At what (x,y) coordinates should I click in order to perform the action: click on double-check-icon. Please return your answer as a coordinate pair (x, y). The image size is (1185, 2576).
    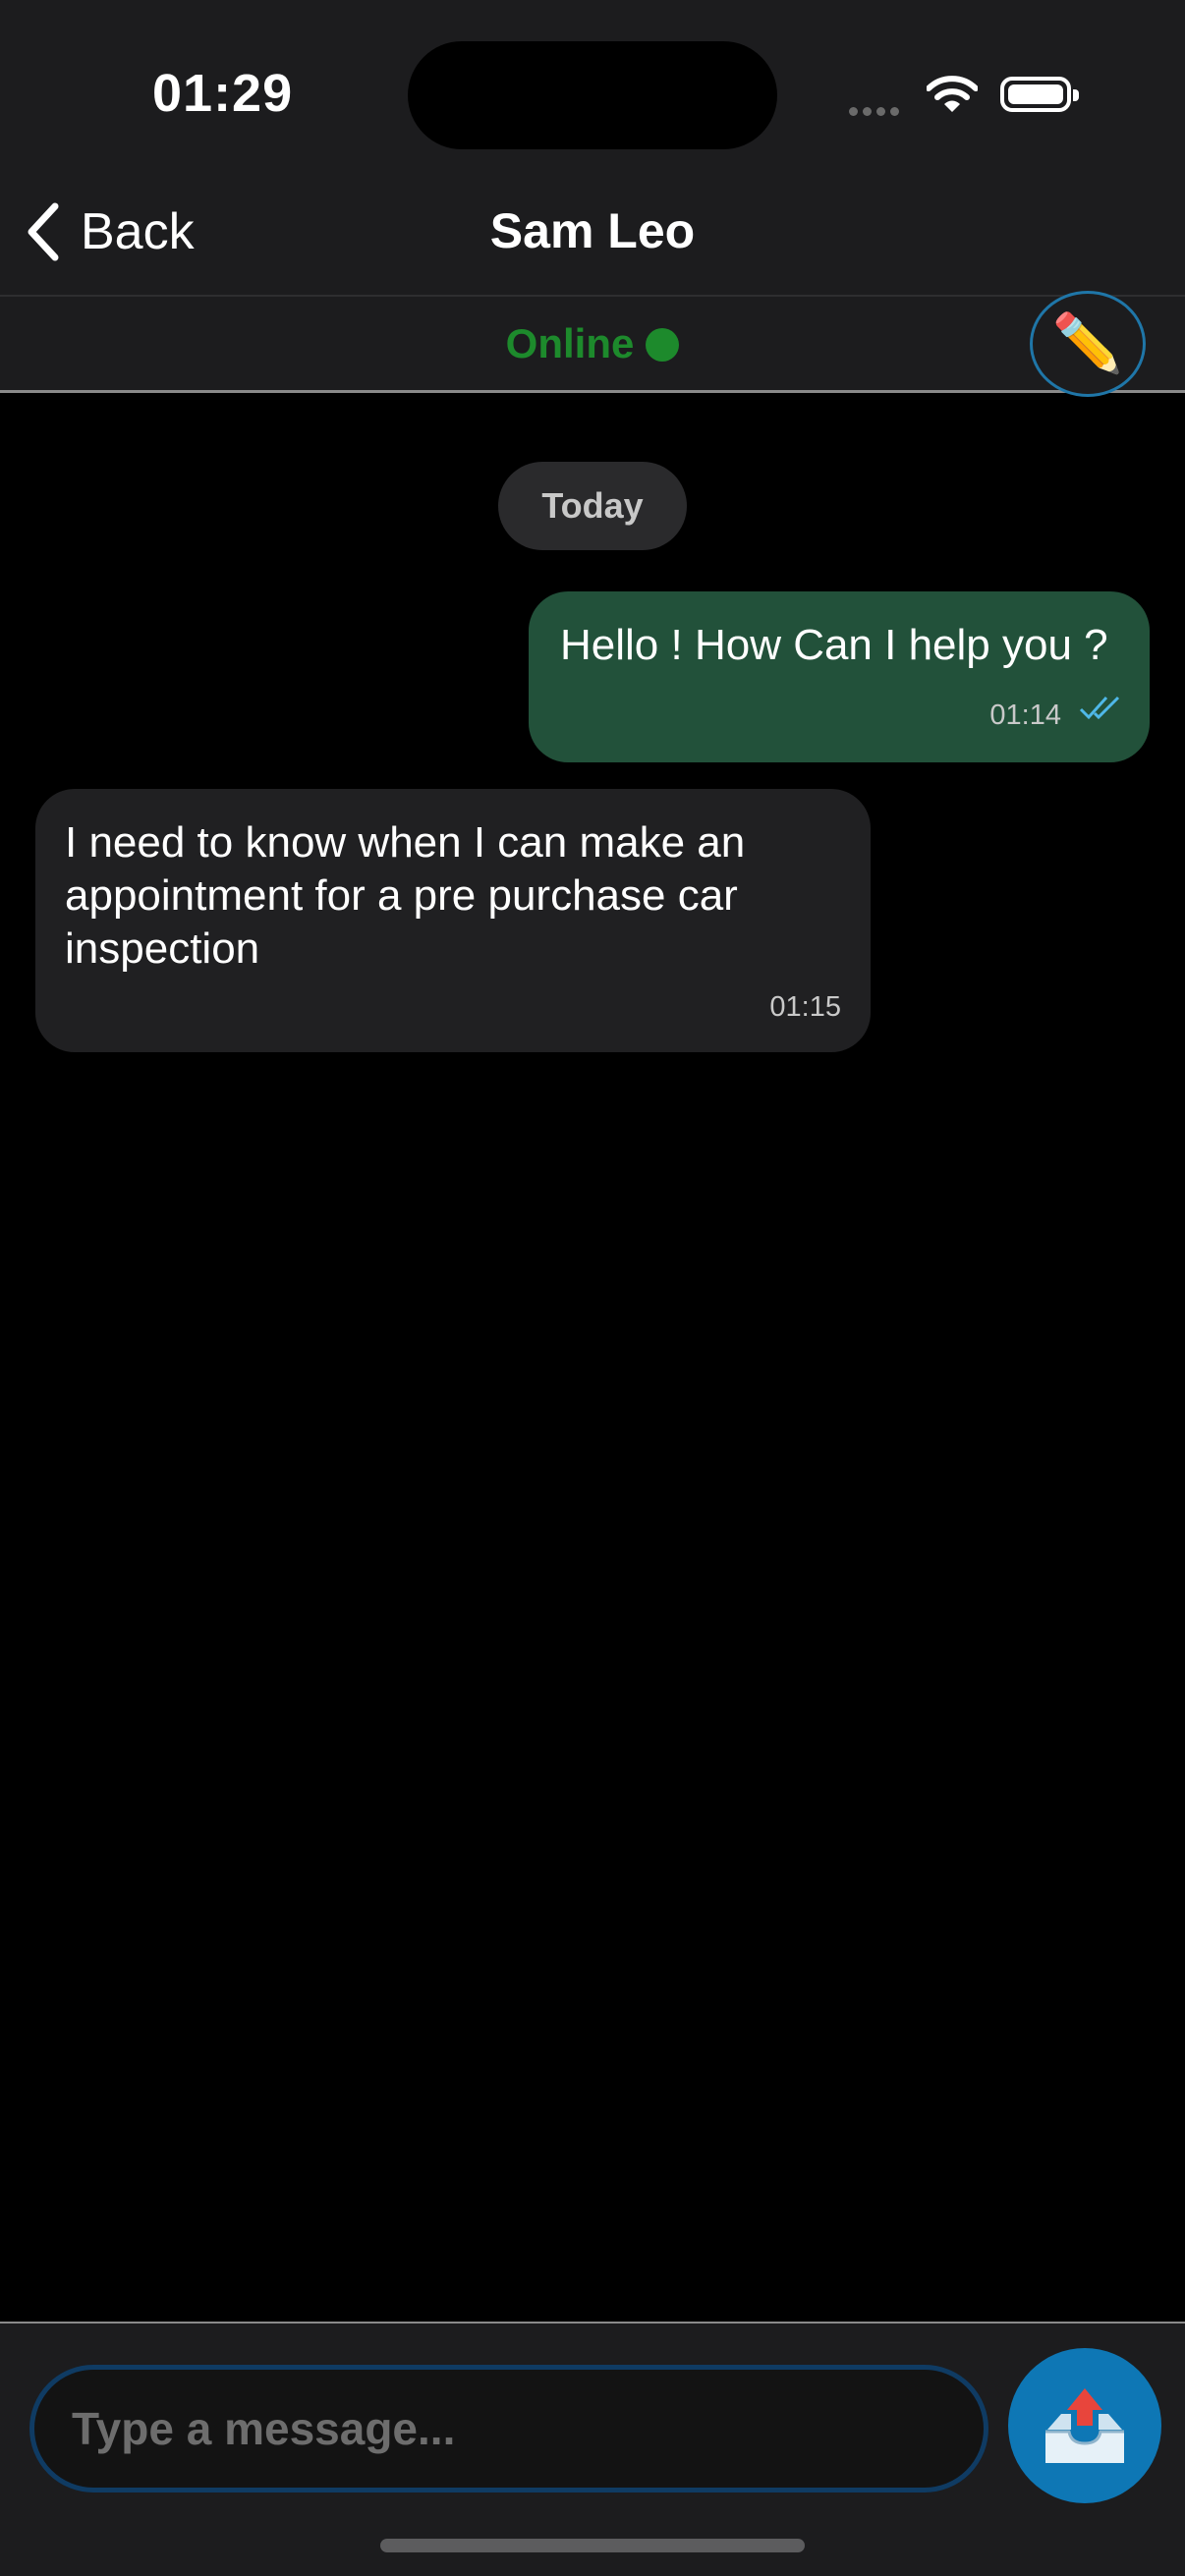
    Looking at the image, I should click on (1100, 708).